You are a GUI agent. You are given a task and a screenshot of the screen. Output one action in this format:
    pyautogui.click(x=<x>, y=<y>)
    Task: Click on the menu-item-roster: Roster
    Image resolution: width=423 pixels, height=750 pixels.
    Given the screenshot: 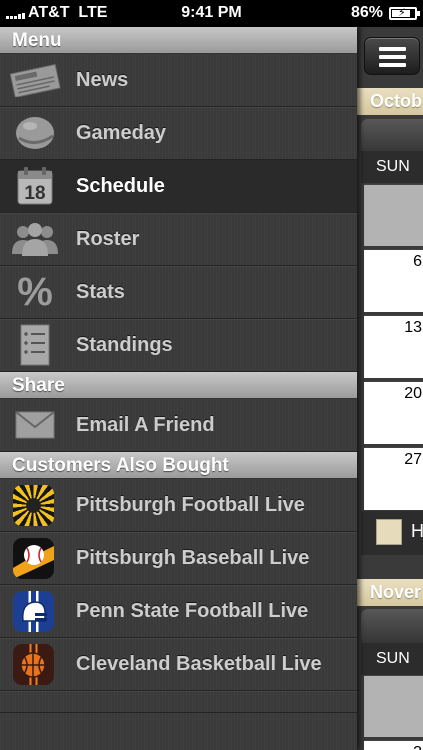 What is the action you would take?
    pyautogui.click(x=178, y=239)
    